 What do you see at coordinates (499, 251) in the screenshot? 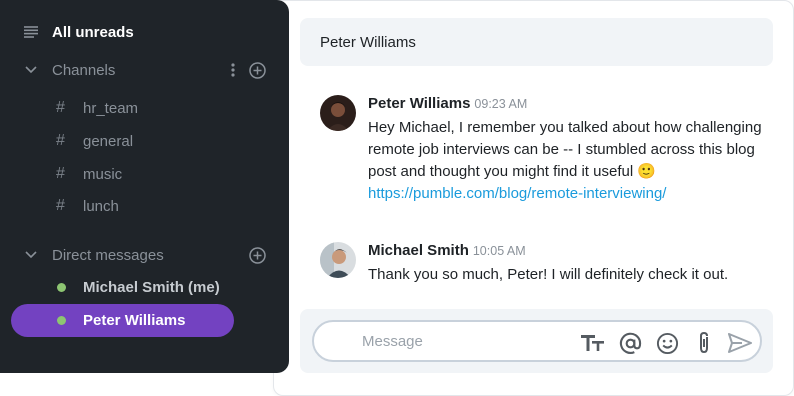
I see `message-timestamp: 10:05 AM` at bounding box center [499, 251].